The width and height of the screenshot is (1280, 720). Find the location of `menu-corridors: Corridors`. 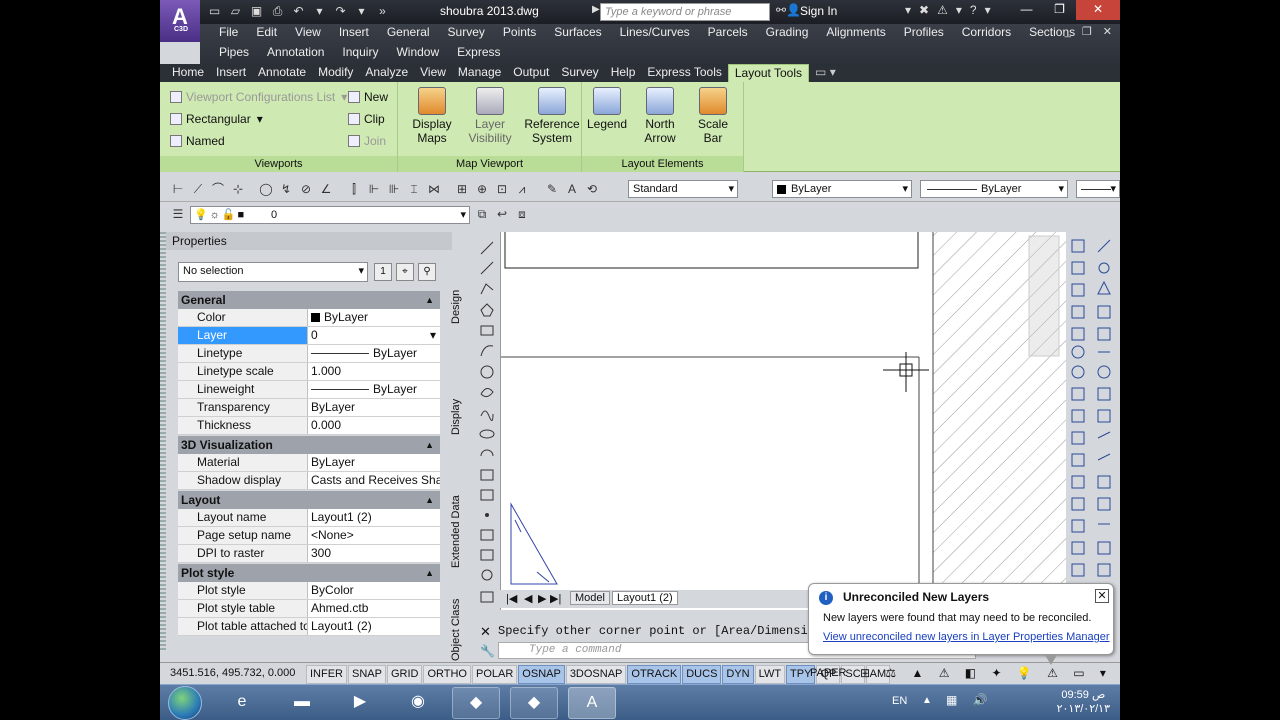

menu-corridors: Corridors is located at coordinates (986, 32).